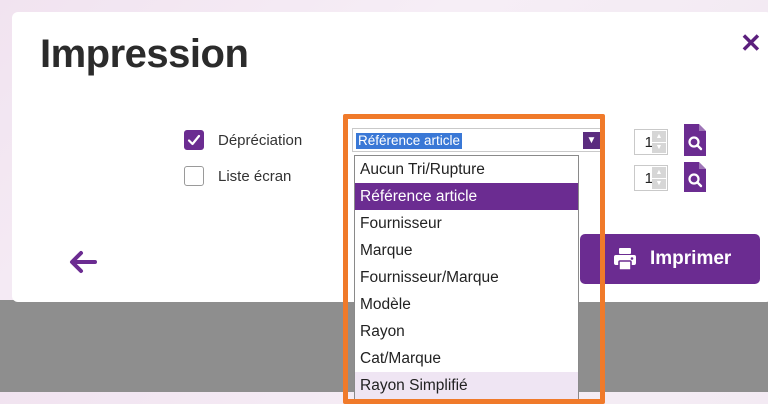 The height and width of the screenshot is (404, 768). I want to click on copies-stepper-liste-ecran: 1 ▲ ▼, so click(651, 178).